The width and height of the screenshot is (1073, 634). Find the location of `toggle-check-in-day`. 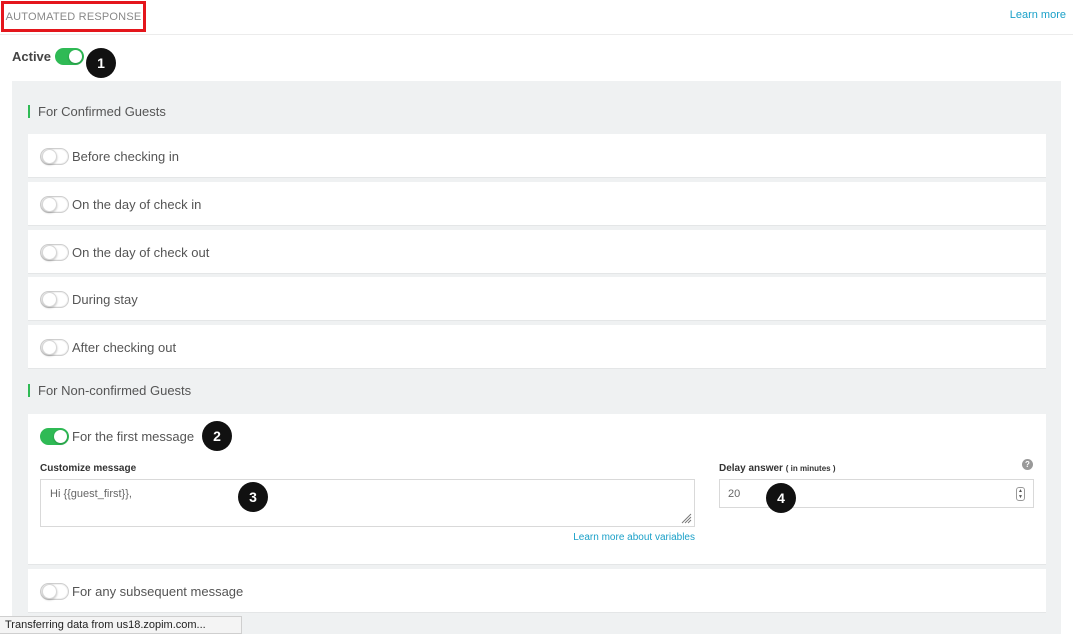

toggle-check-in-day is located at coordinates (54, 204).